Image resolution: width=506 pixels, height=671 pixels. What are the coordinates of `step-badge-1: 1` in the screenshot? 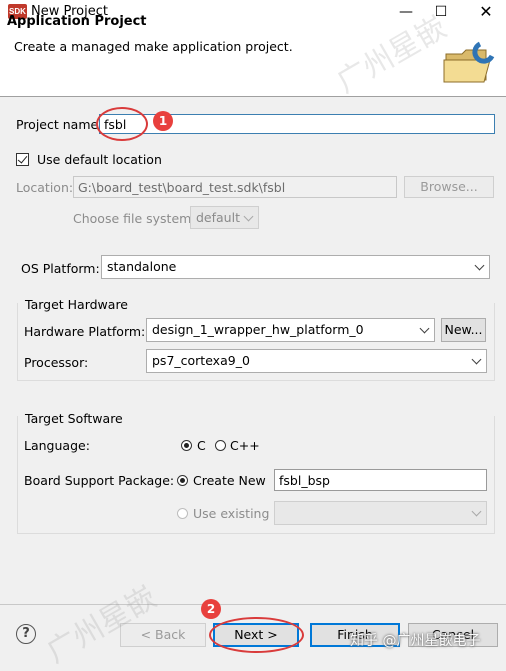 It's located at (163, 121).